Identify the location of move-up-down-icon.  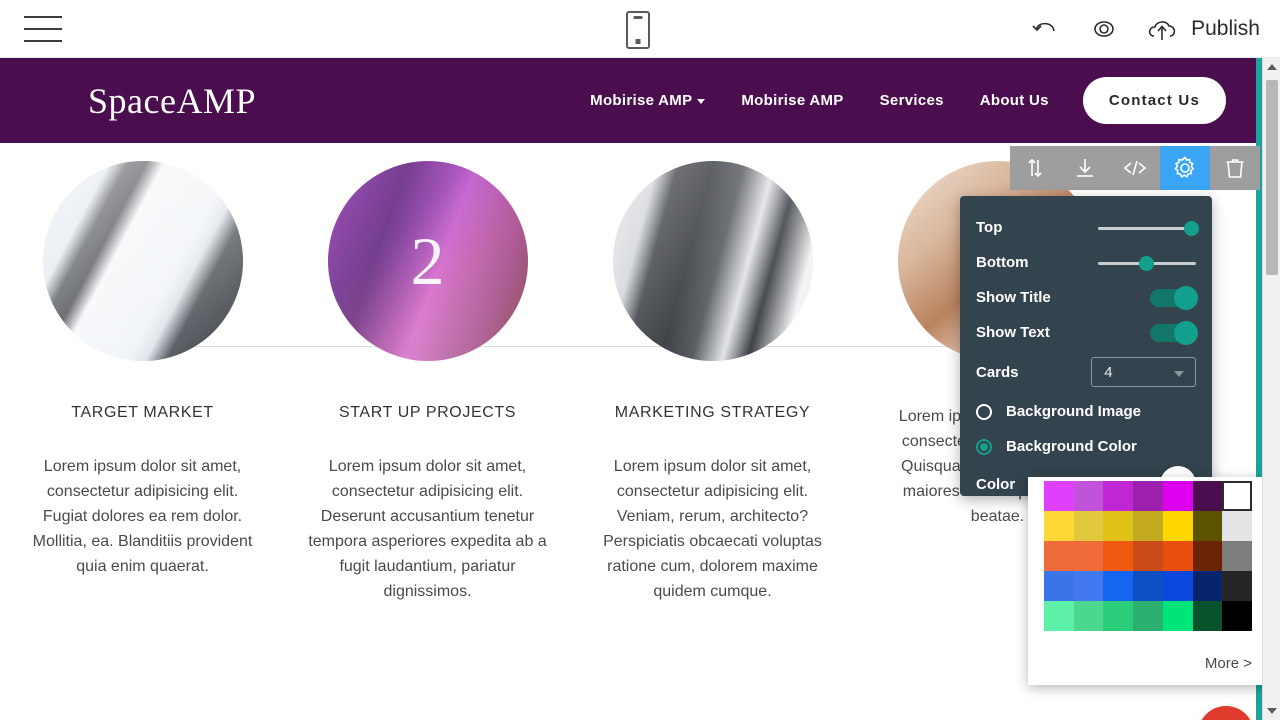
(1035, 168).